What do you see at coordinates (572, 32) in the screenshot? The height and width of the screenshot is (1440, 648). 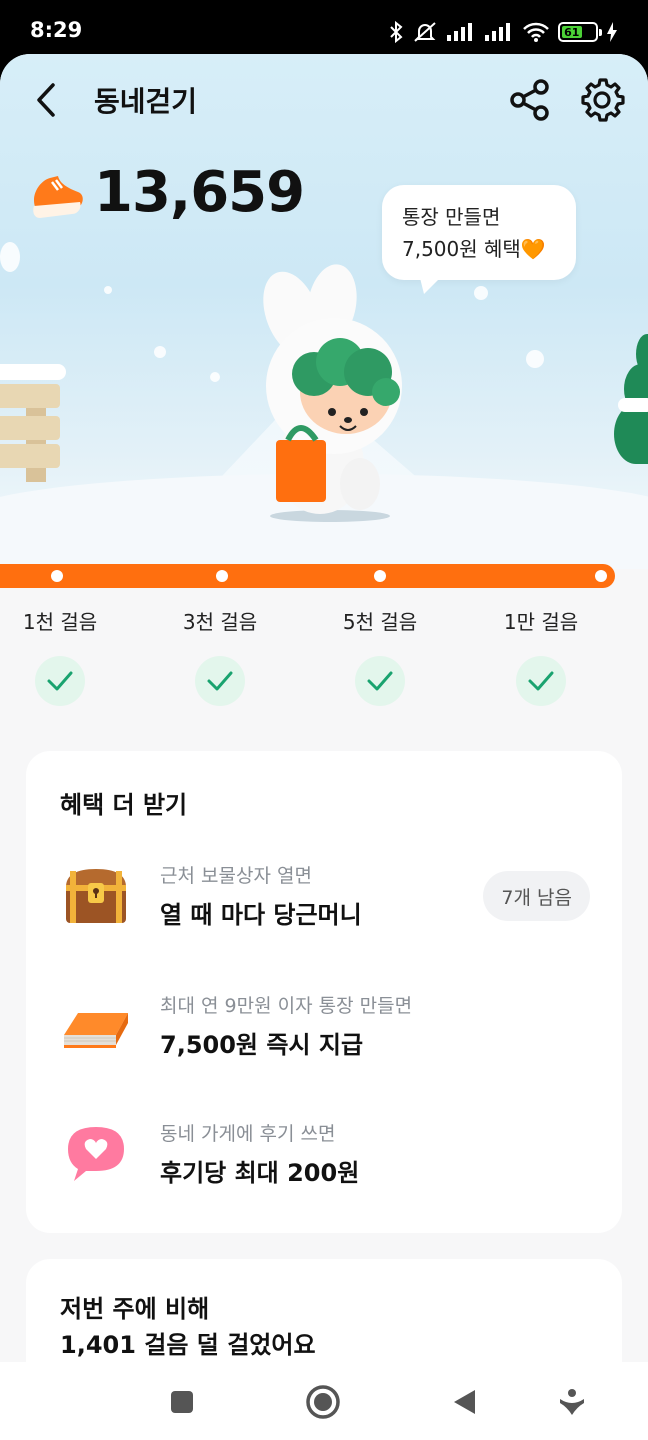 I see `battery-level: 61` at bounding box center [572, 32].